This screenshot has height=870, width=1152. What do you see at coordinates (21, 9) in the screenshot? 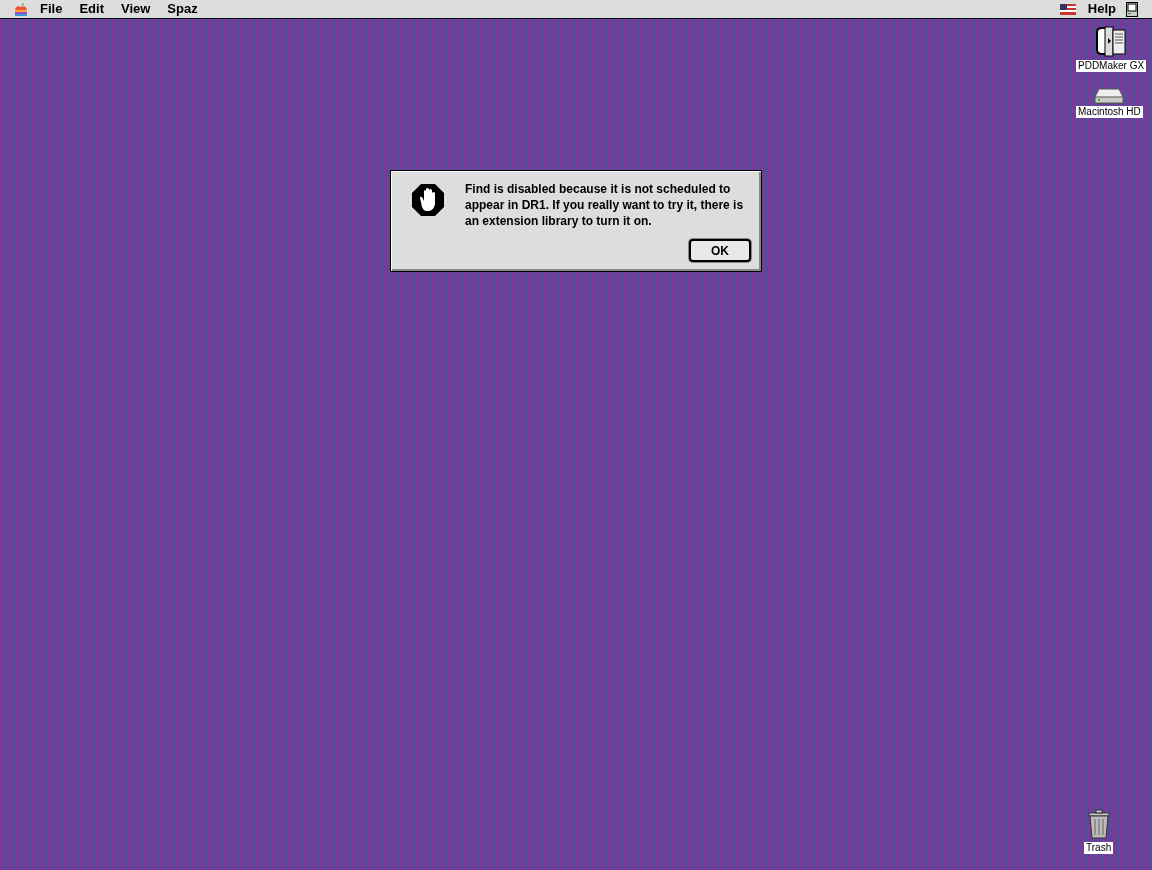
I see `apple-menu-icon` at bounding box center [21, 9].